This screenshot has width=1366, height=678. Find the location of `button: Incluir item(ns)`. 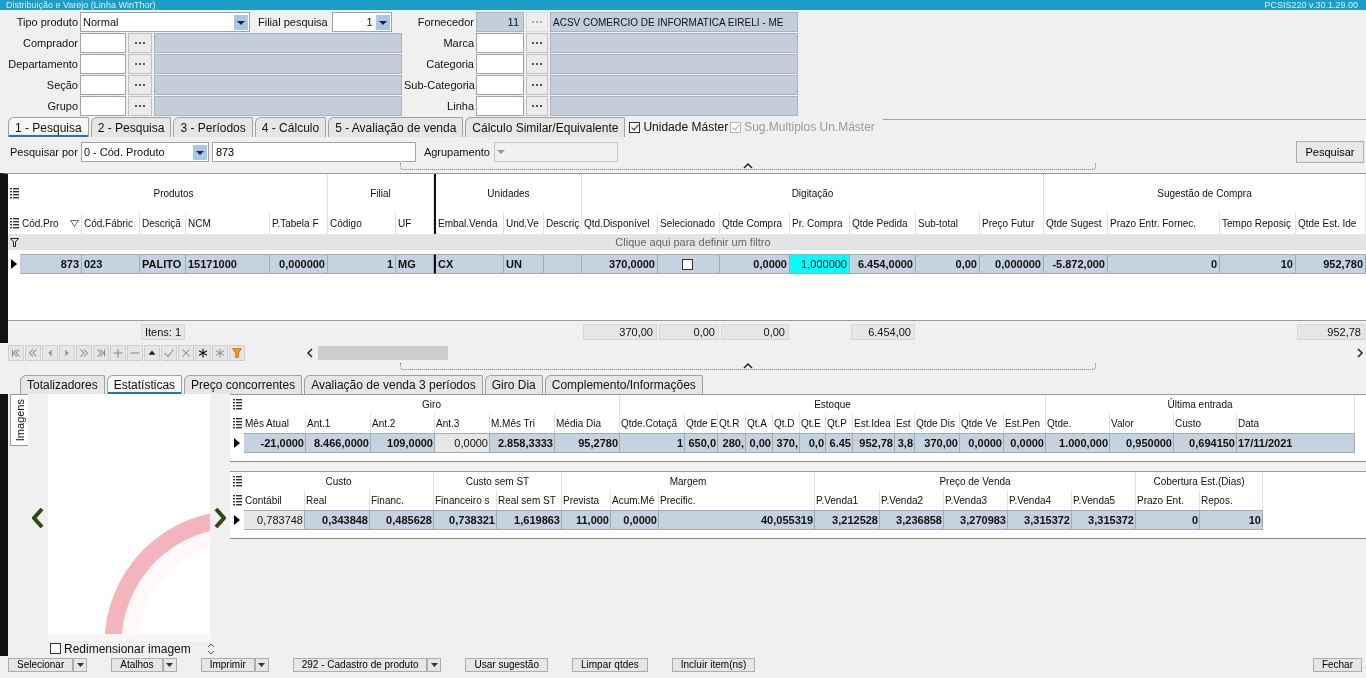

button: Incluir item(ns) is located at coordinates (713, 665).